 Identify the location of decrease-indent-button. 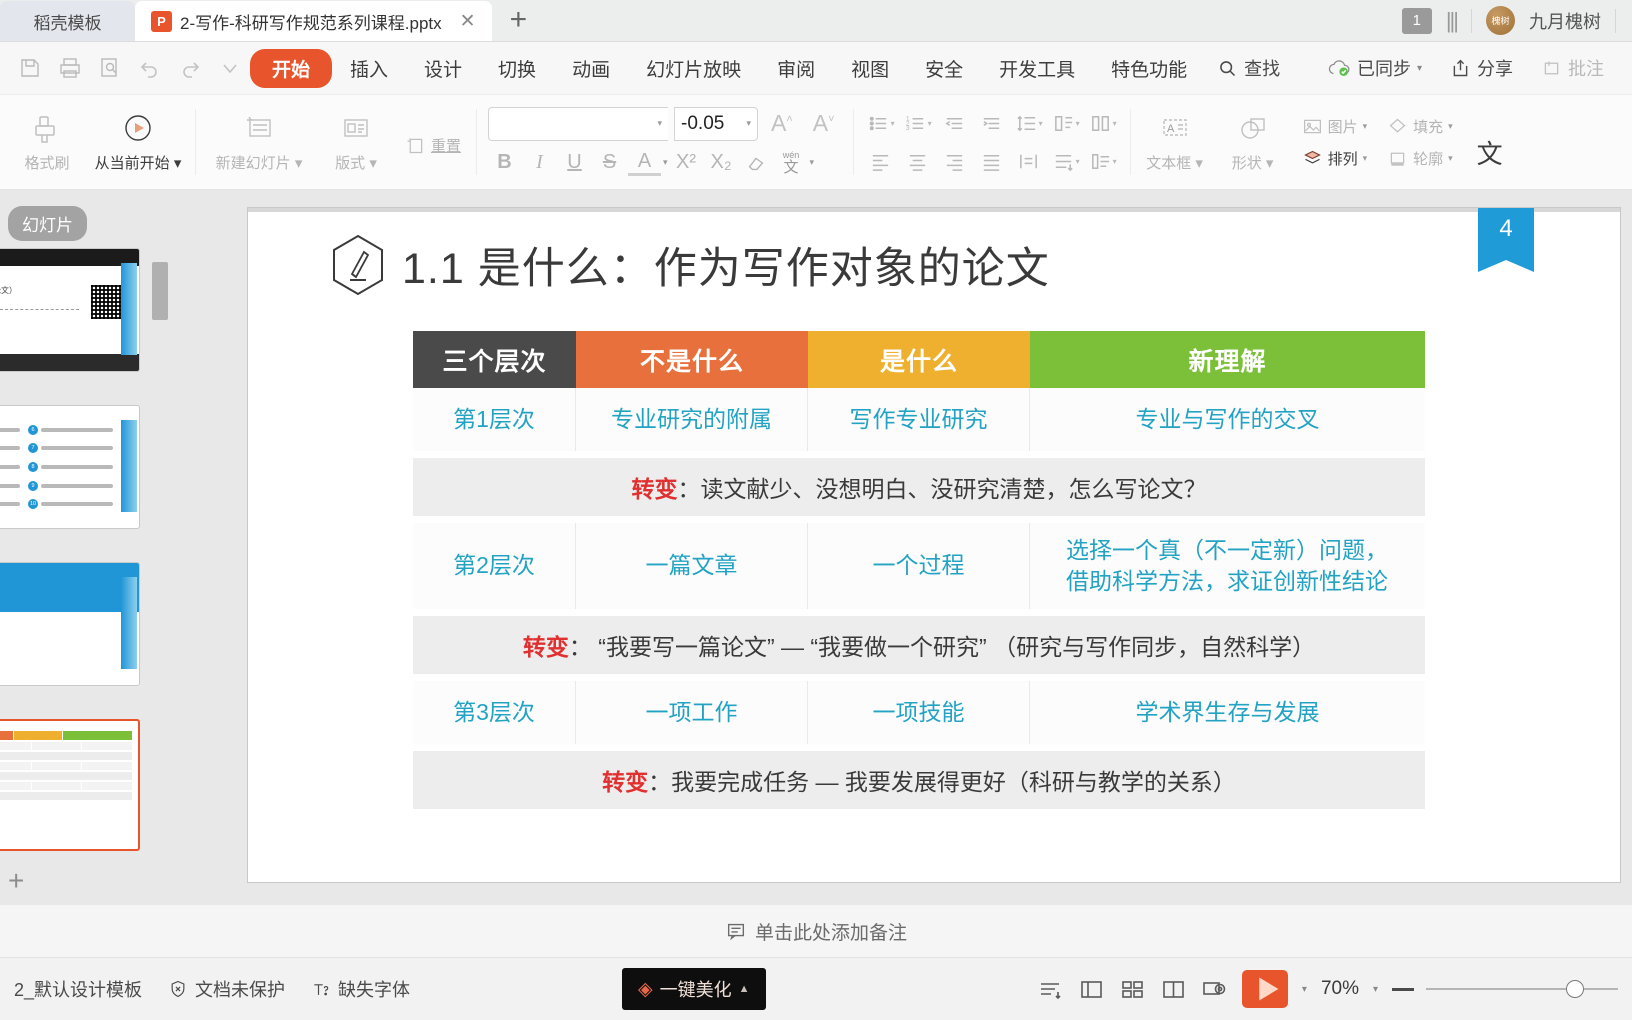
(955, 123).